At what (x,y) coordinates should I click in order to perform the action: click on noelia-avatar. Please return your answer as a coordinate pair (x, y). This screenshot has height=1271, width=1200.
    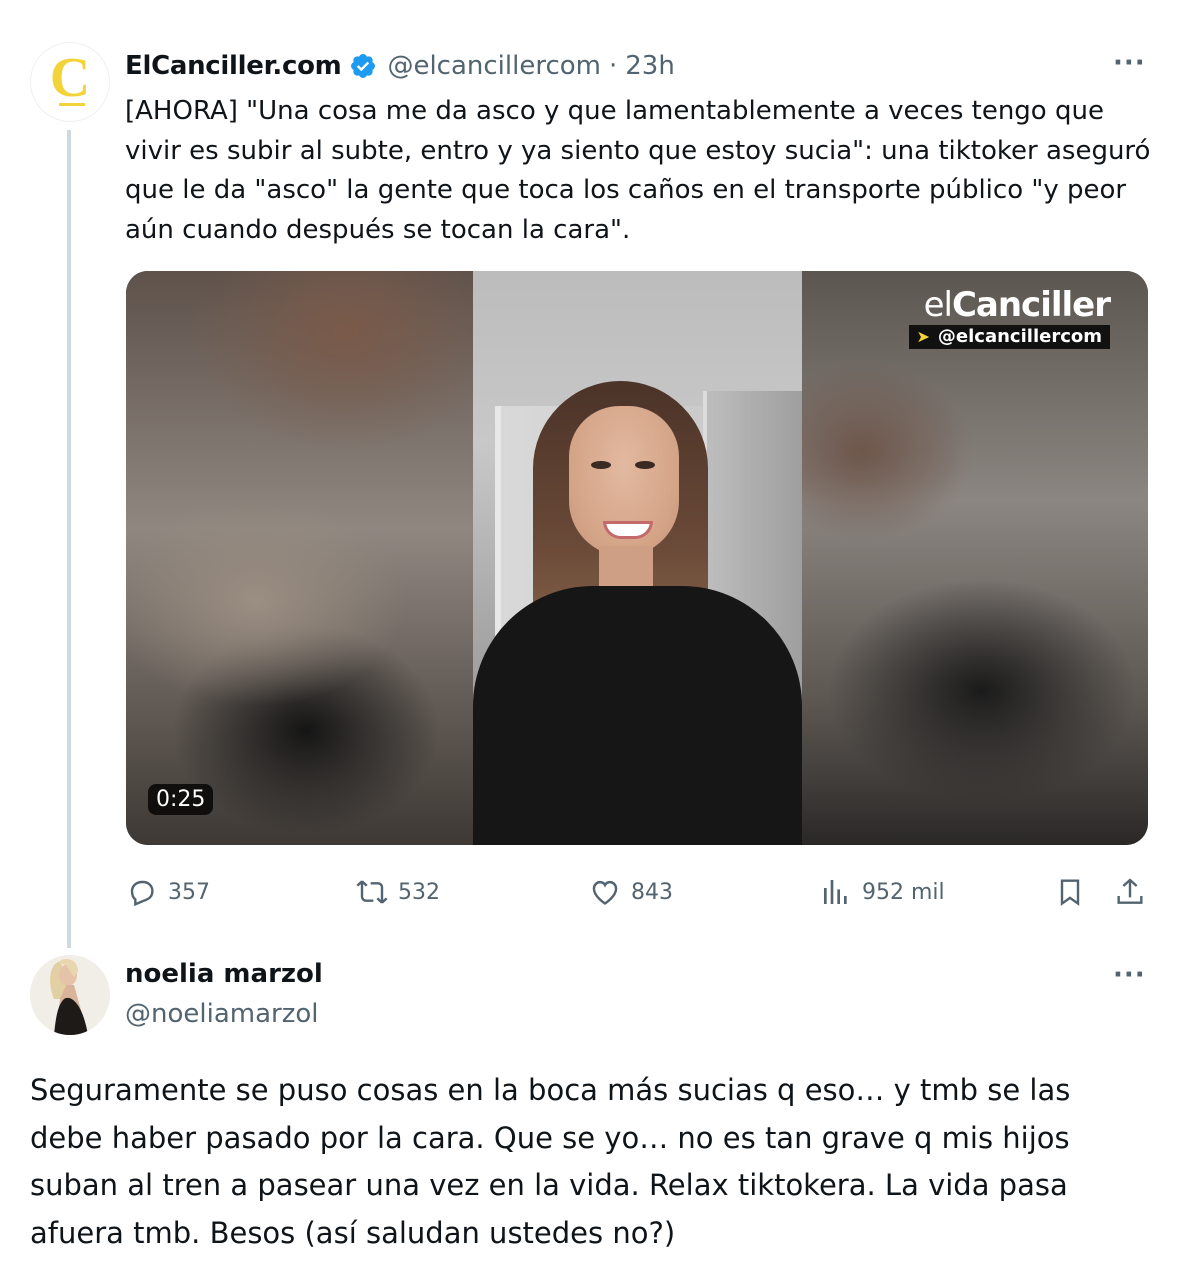
    Looking at the image, I should click on (70, 995).